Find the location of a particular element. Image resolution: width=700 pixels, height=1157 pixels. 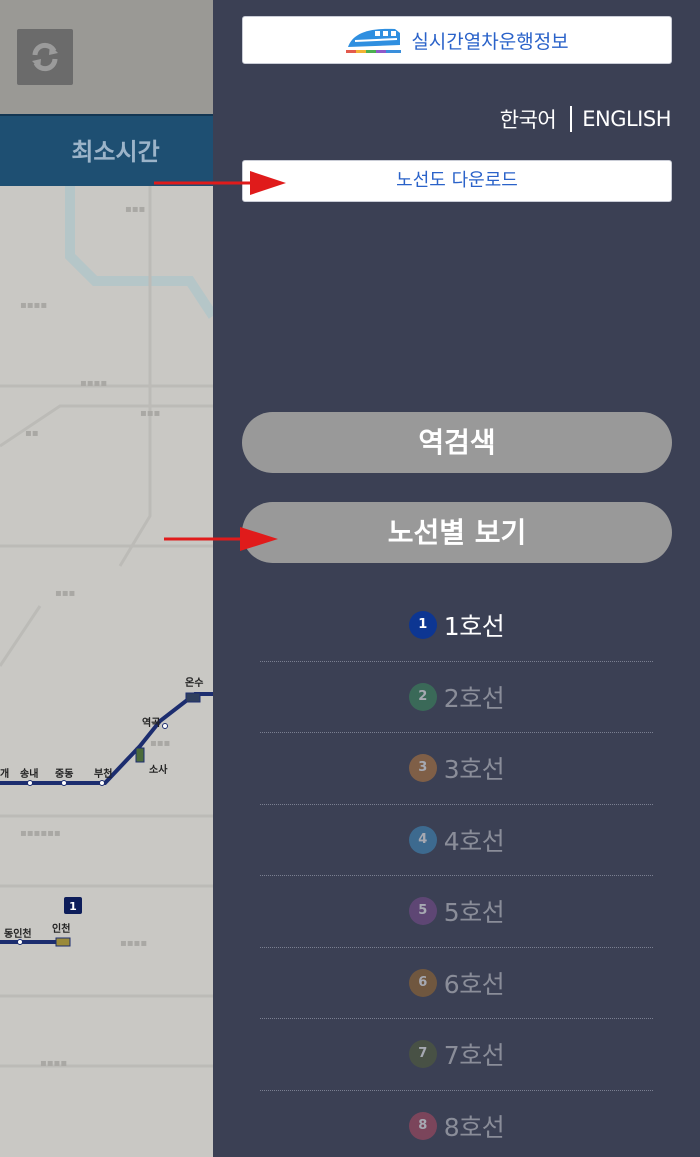

line-badge: 2 is located at coordinates (422, 696).